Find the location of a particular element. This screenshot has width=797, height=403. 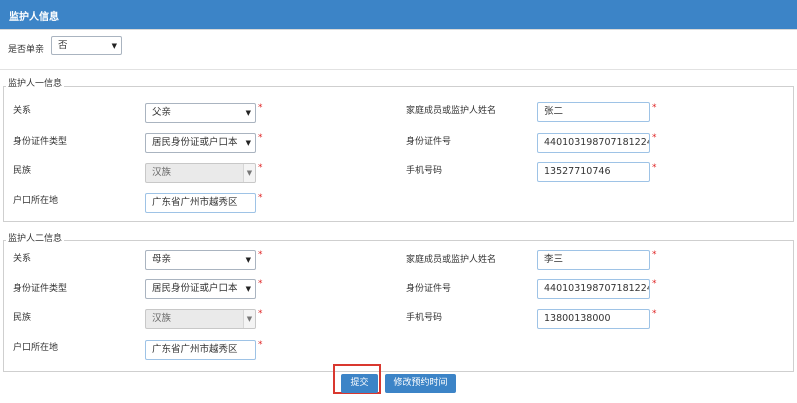

guardian2-hukou-input: 广东省广州市越秀区 is located at coordinates (200, 350).